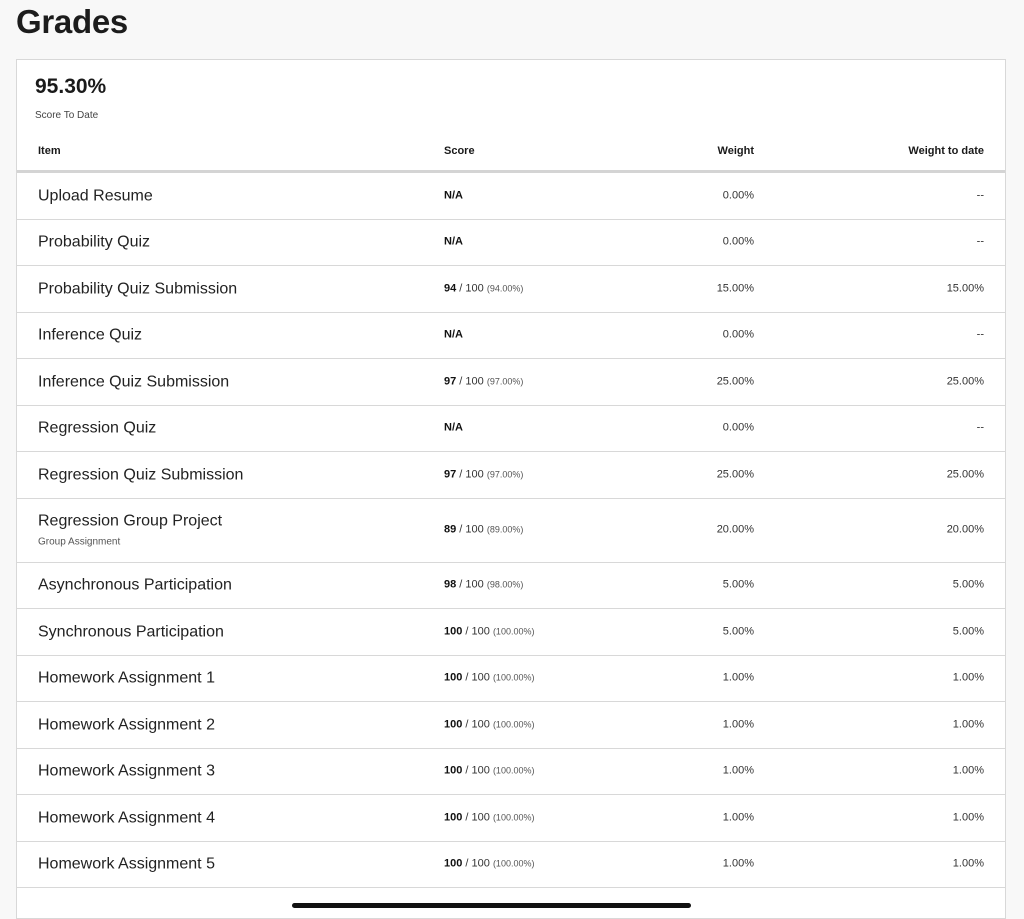 This screenshot has height=919, width=1024. Describe the element at coordinates (450, 529) in the screenshot. I see `score-points: 89` at that location.